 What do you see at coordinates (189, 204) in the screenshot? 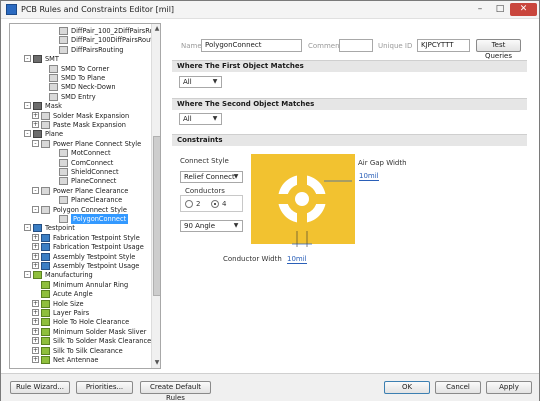
I see `conductors-2-radio` at bounding box center [189, 204].